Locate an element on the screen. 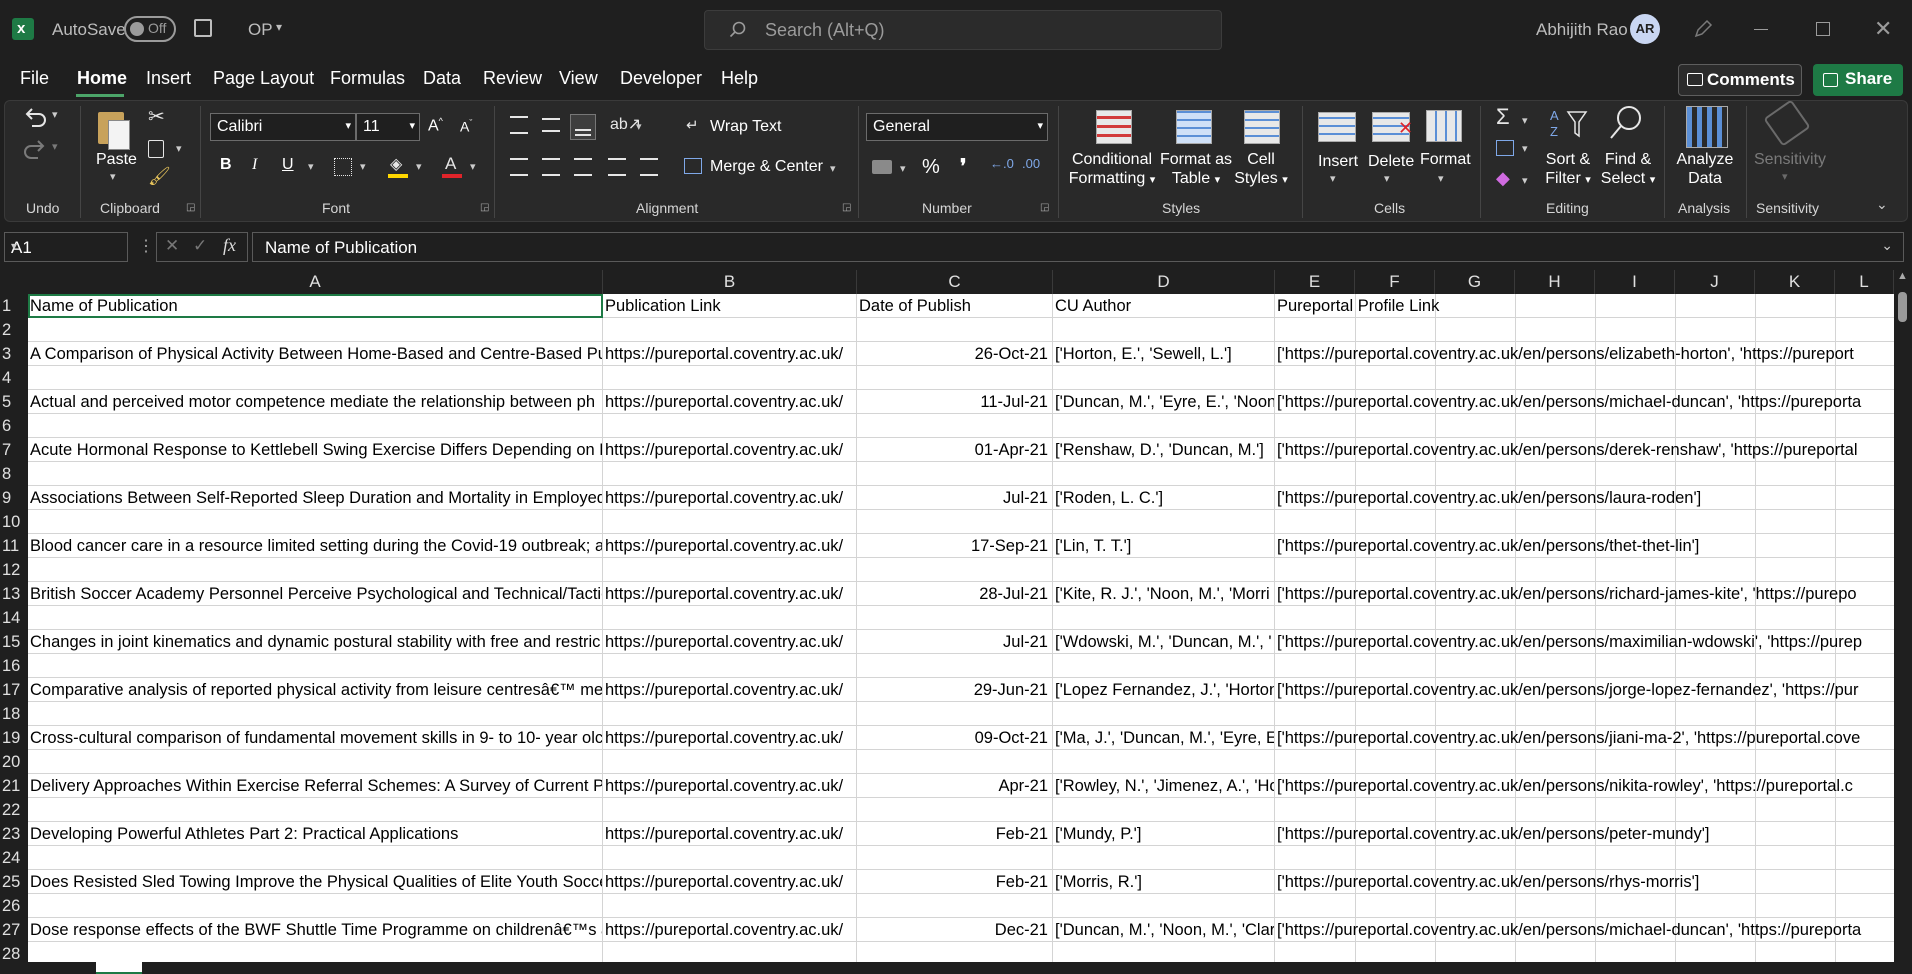 This screenshot has width=1912, height=974. cell-b17: https://pureportal.coventry.ac.uk/ is located at coordinates (730, 689).